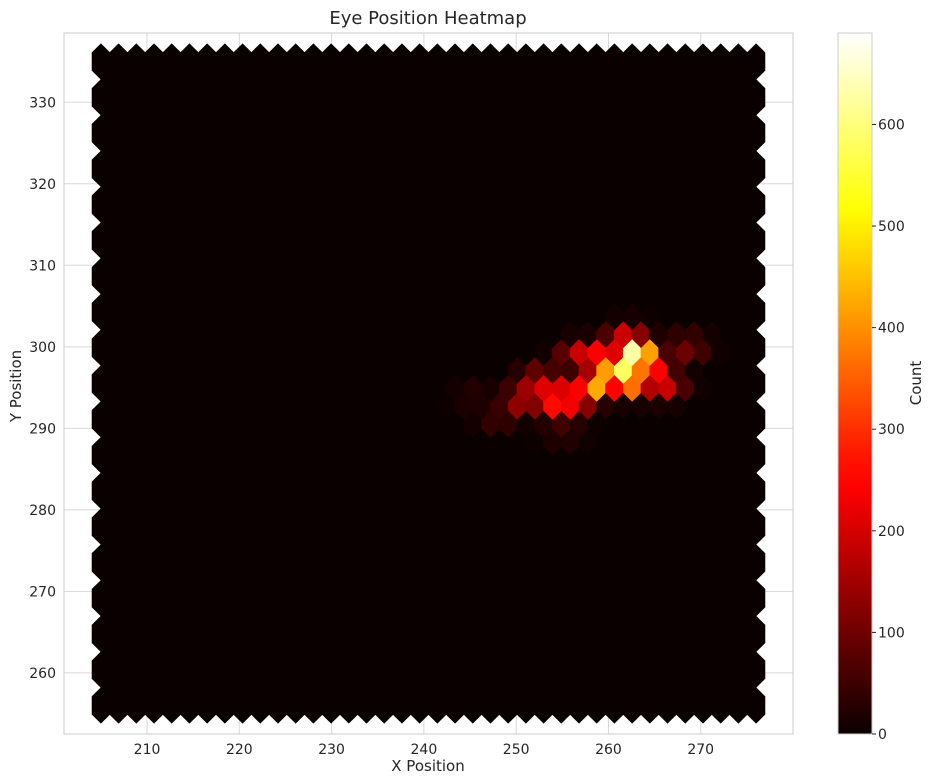 The image size is (935, 784). What do you see at coordinates (916, 383) in the screenshot?
I see `colorbar-label: Count` at bounding box center [916, 383].